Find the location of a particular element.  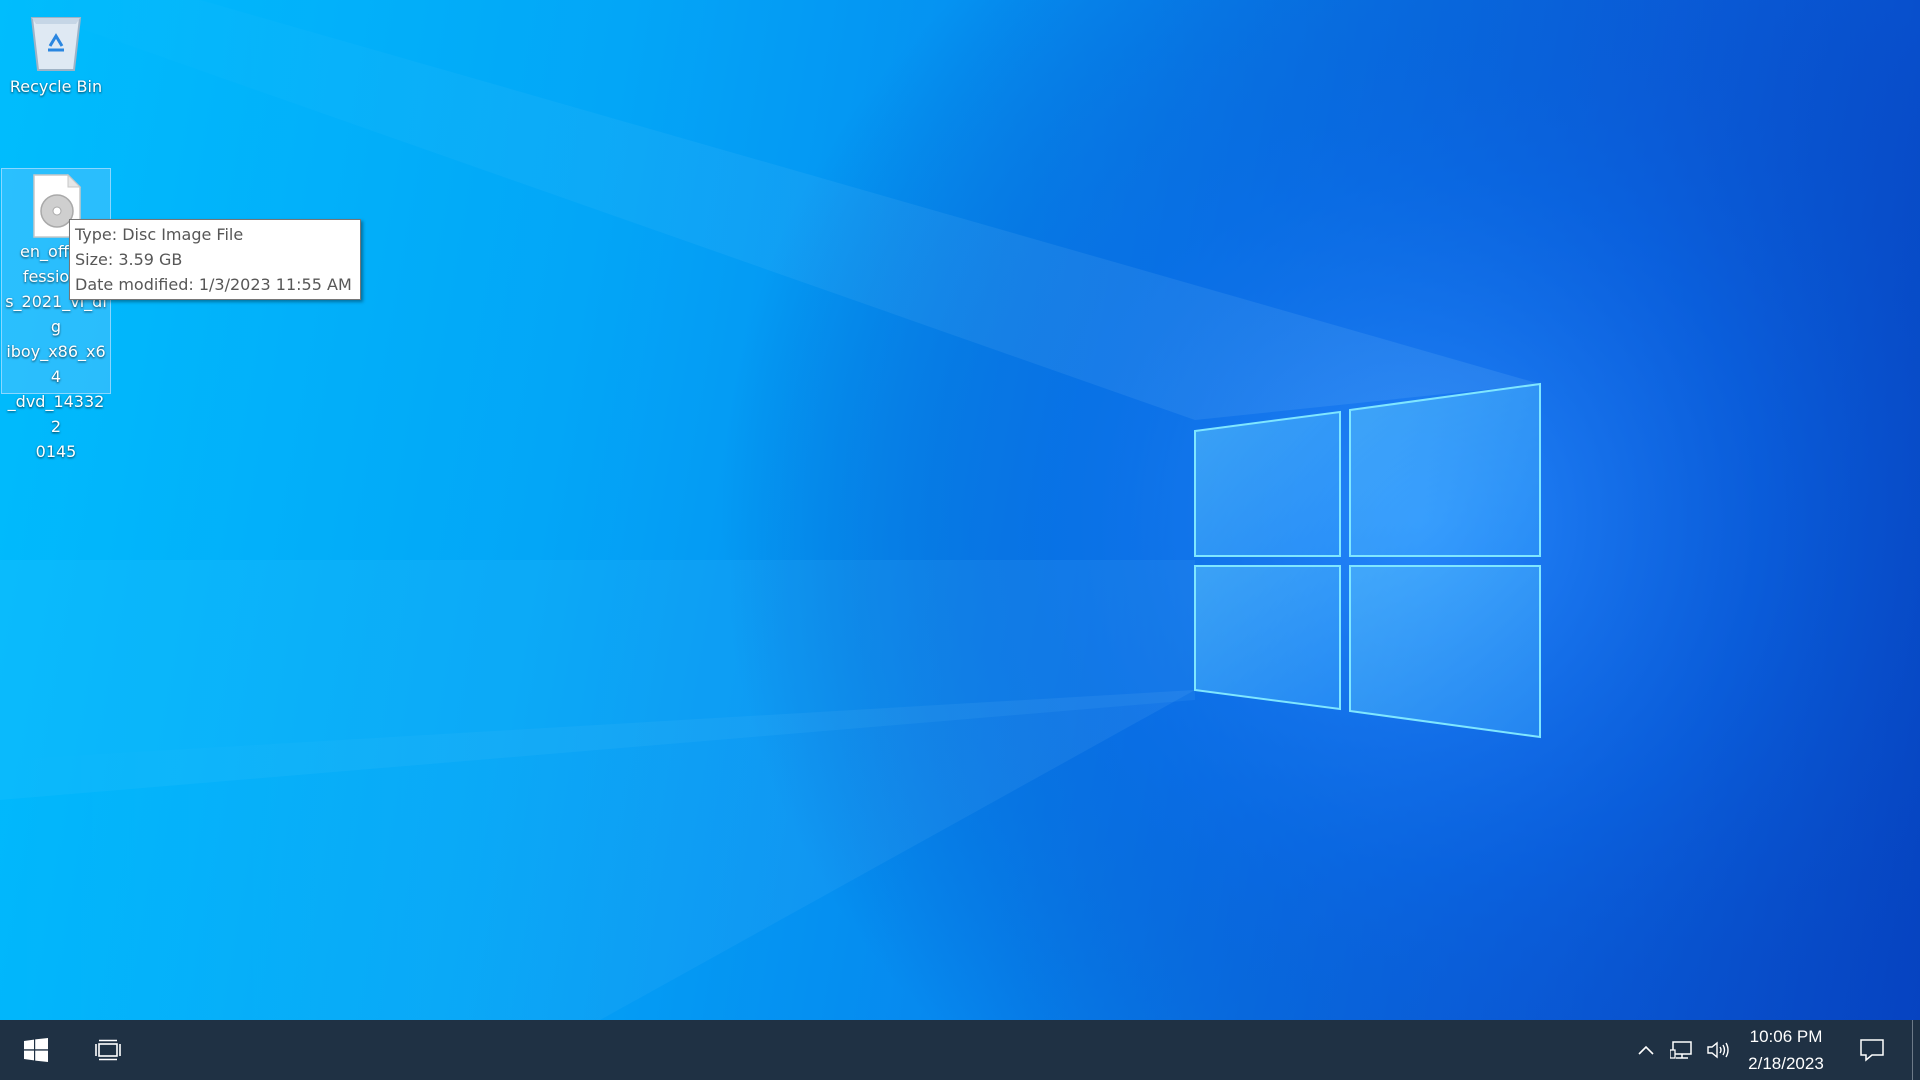

action-center-button is located at coordinates (1872, 1050).